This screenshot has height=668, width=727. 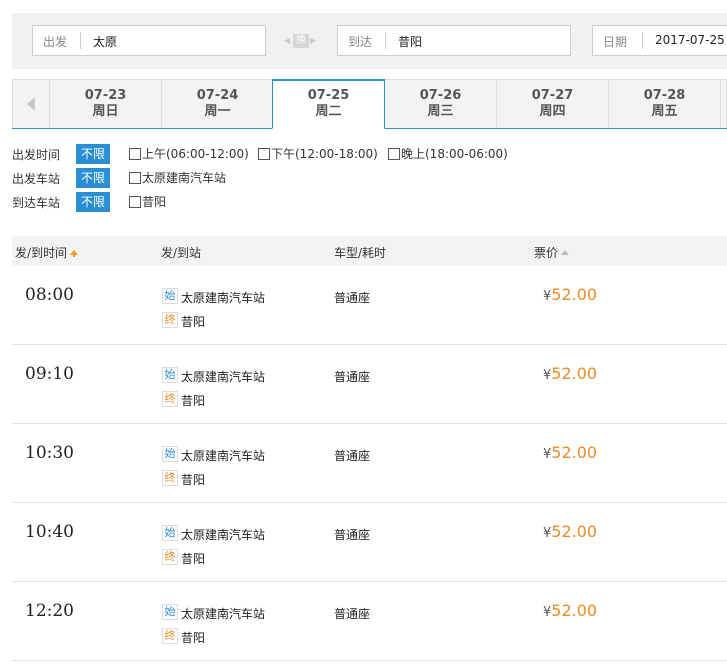 I want to click on header-price-label: 票价, so click(x=546, y=253).